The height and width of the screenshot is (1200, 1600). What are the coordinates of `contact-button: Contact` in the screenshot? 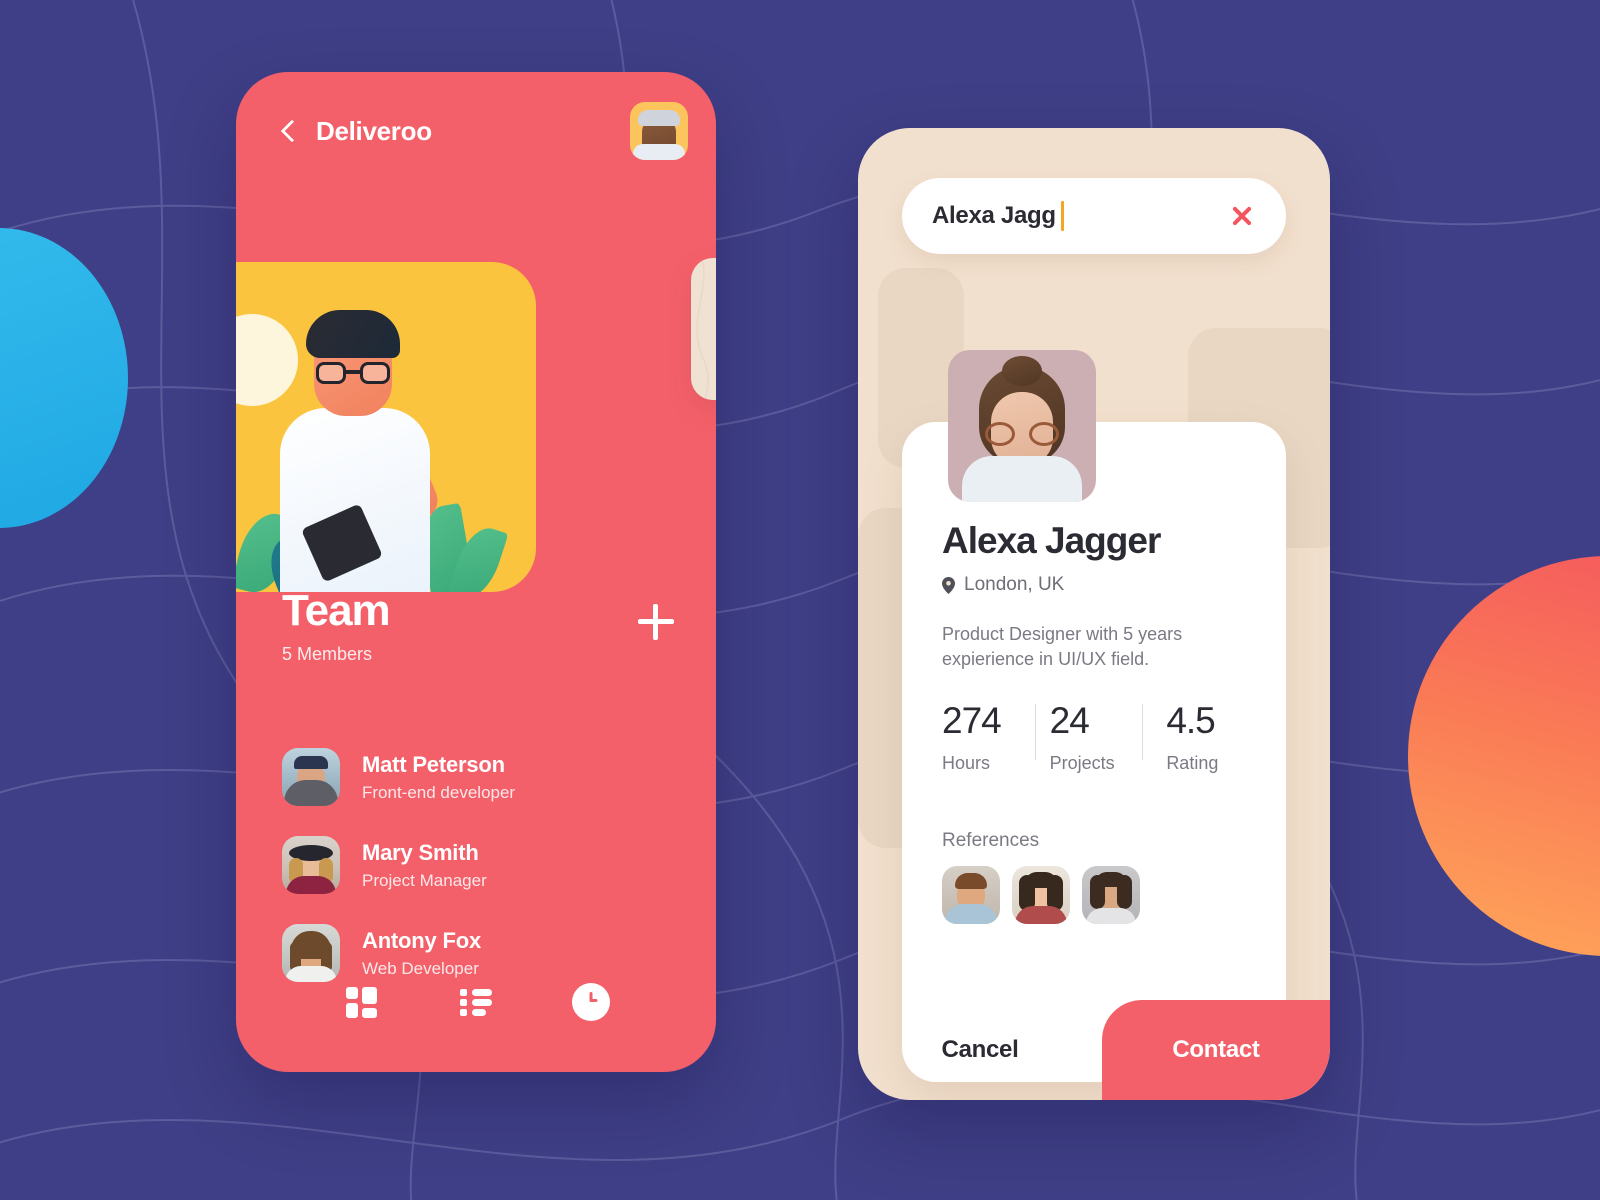 It's located at (1216, 1050).